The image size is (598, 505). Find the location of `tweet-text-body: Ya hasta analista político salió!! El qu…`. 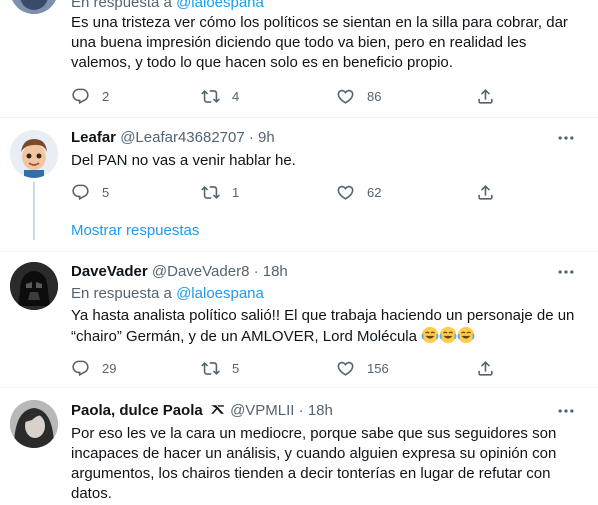

tweet-text-body: Ya hasta analista político salió!! El qu… is located at coordinates (323, 326).